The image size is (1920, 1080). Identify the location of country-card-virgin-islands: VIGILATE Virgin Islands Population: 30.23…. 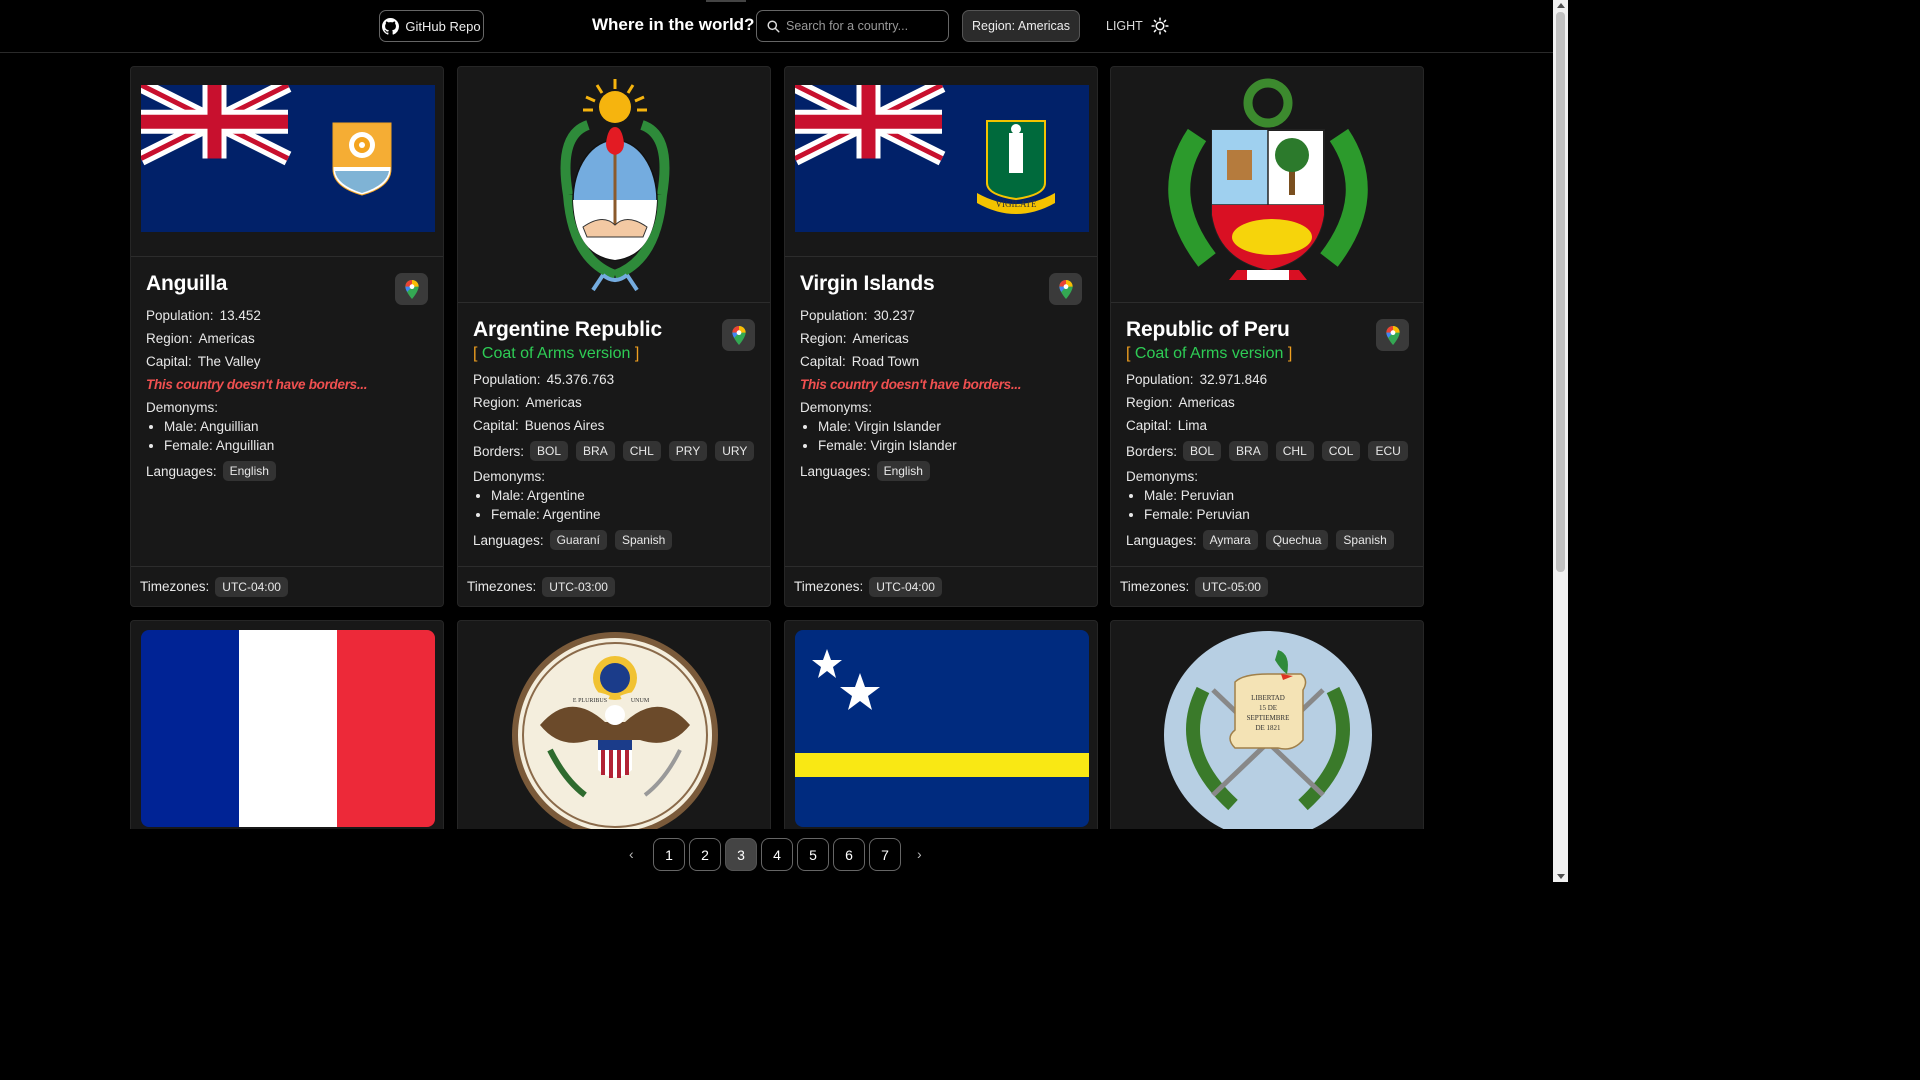
(941, 336).